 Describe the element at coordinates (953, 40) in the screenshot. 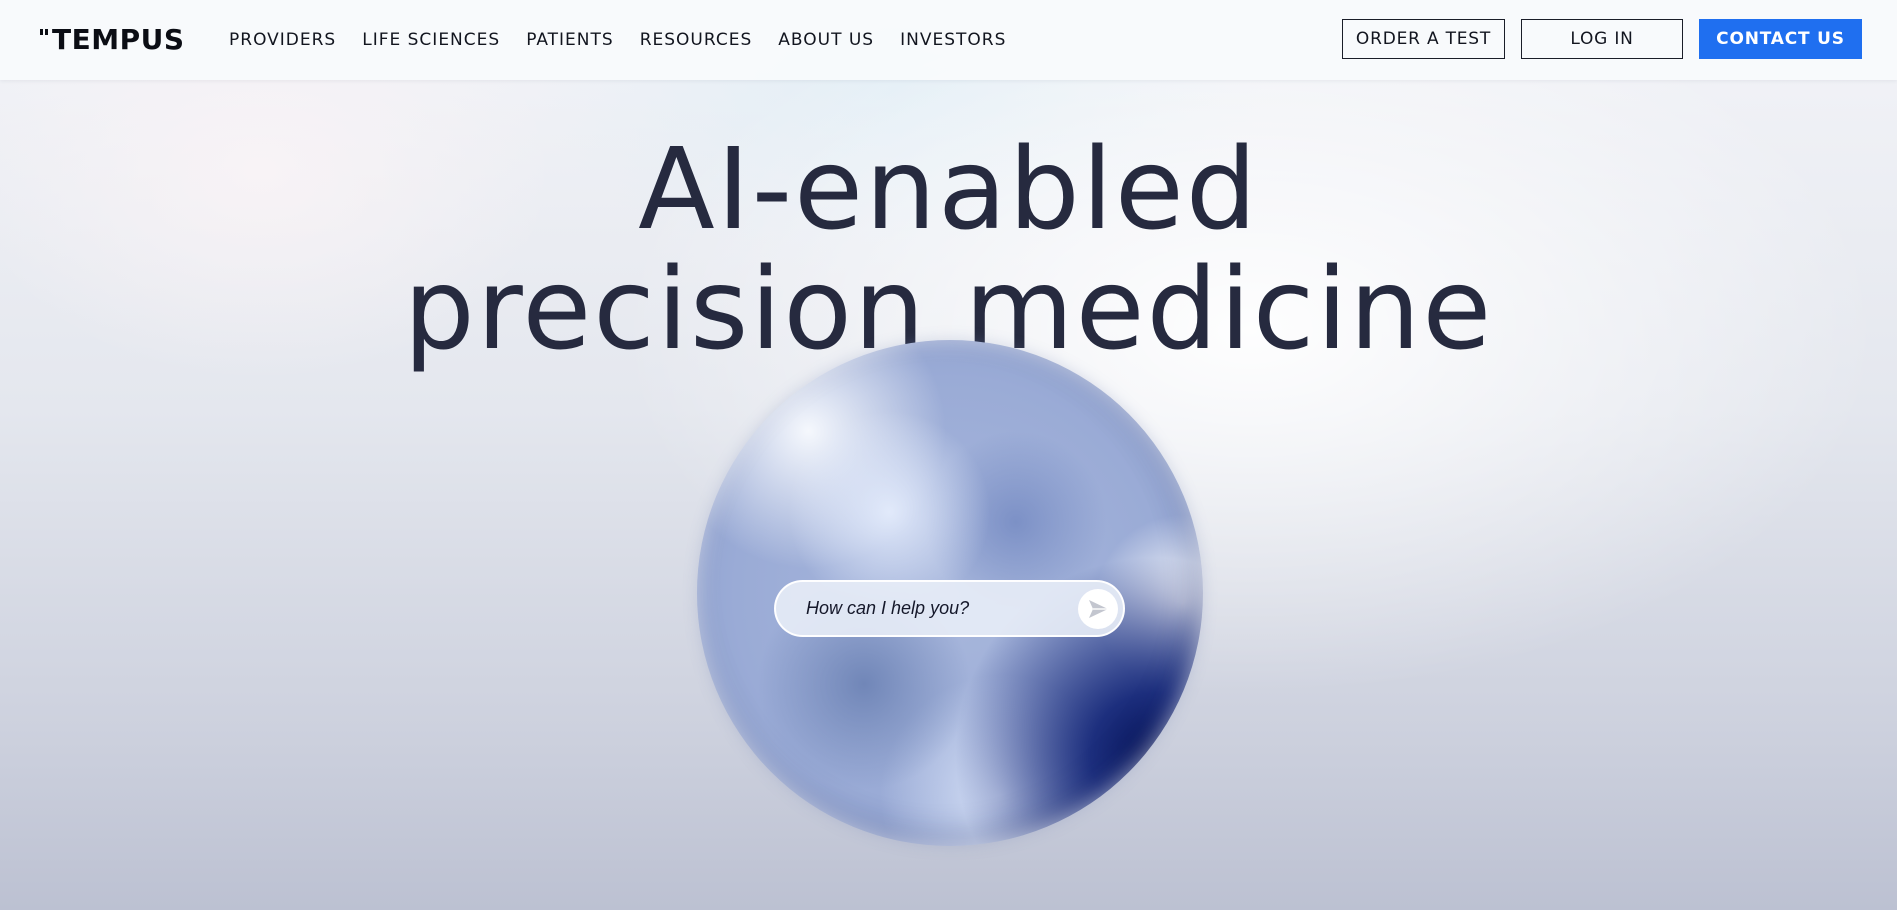

I see `nav-item-investors: INVESTORS` at that location.